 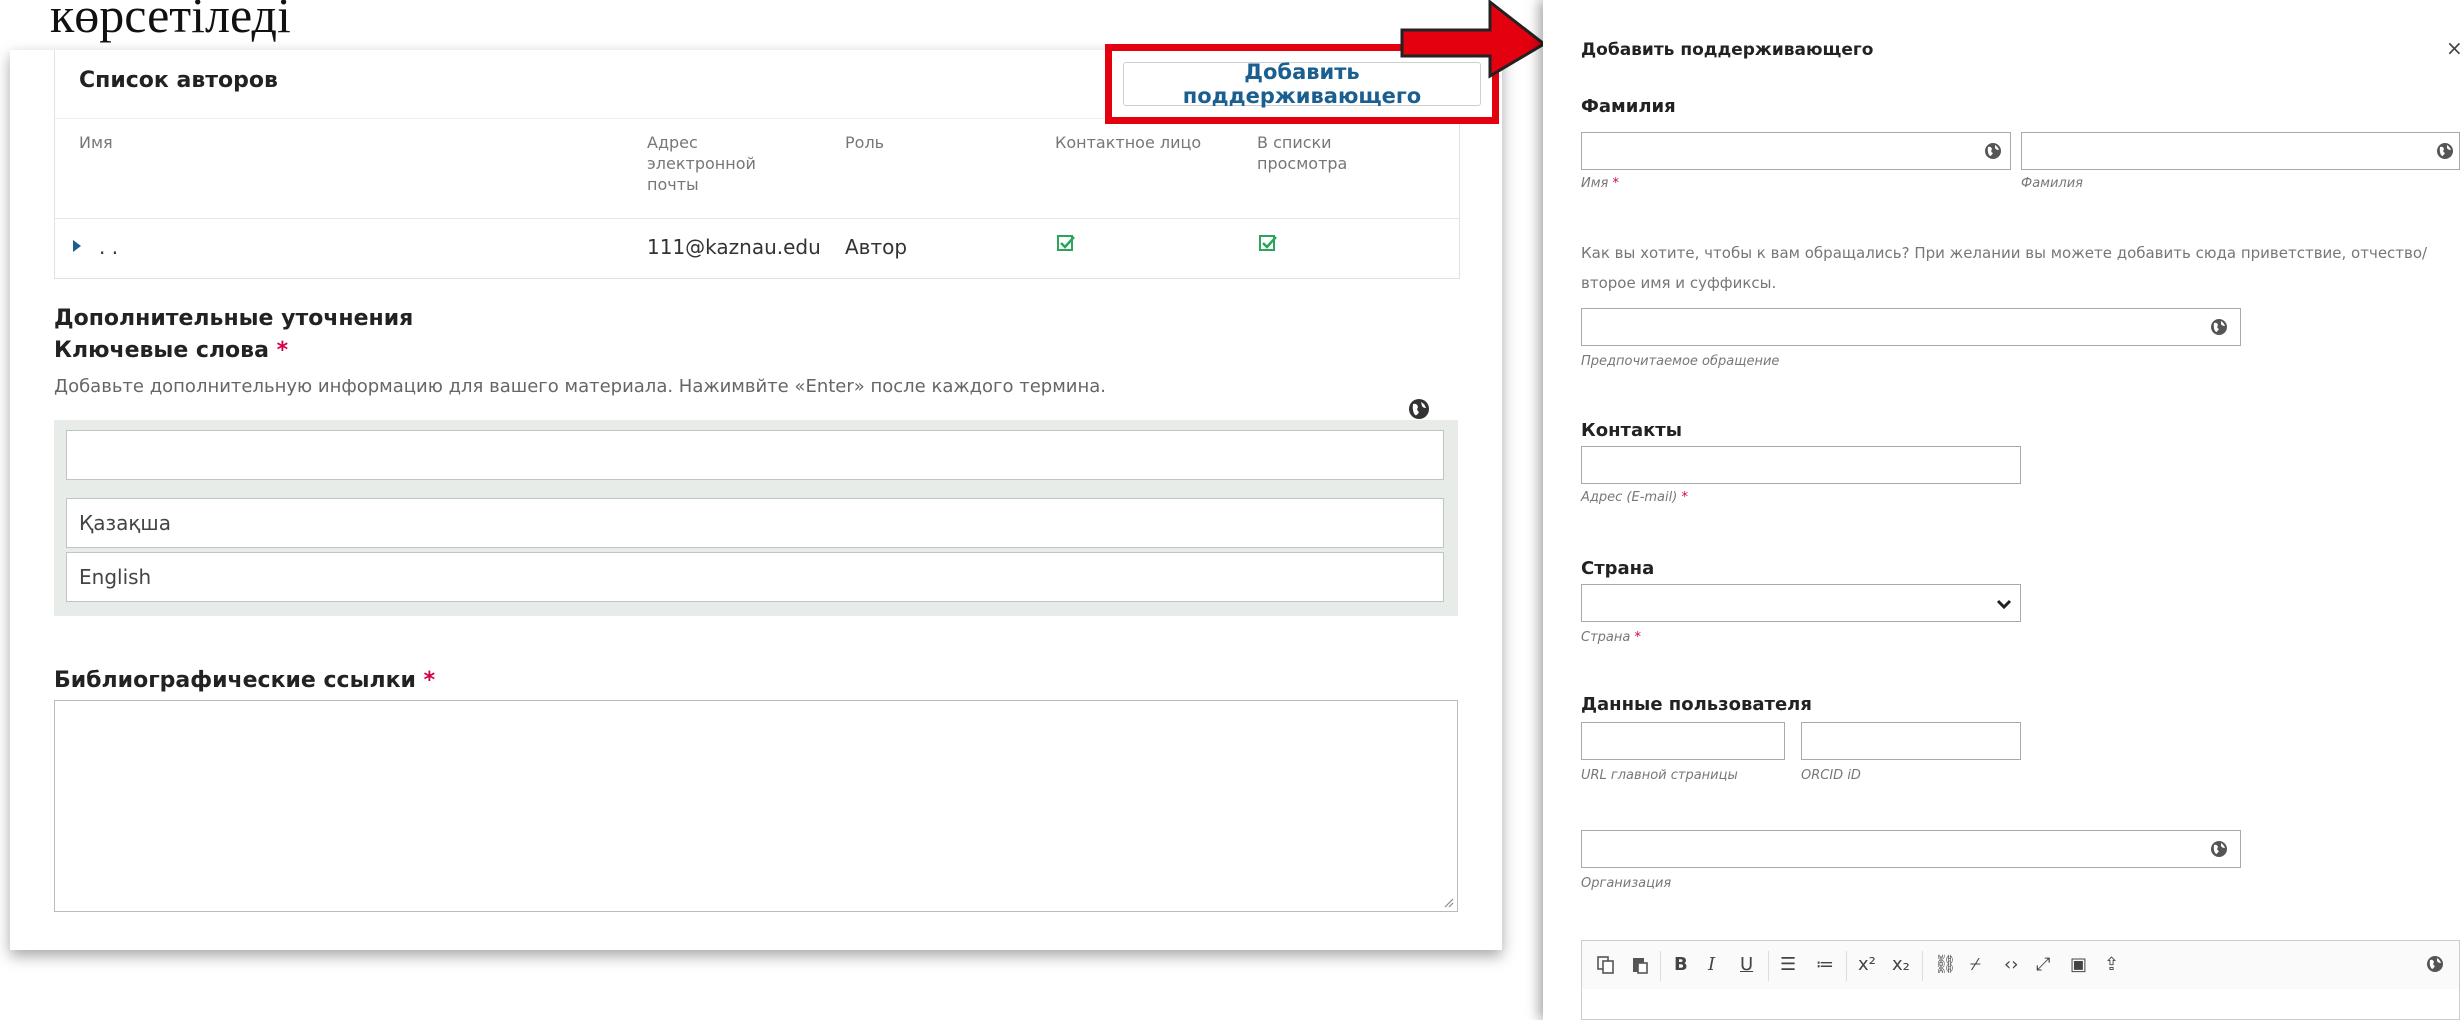 What do you see at coordinates (1681, 965) in the screenshot?
I see `bold-icon: B` at bounding box center [1681, 965].